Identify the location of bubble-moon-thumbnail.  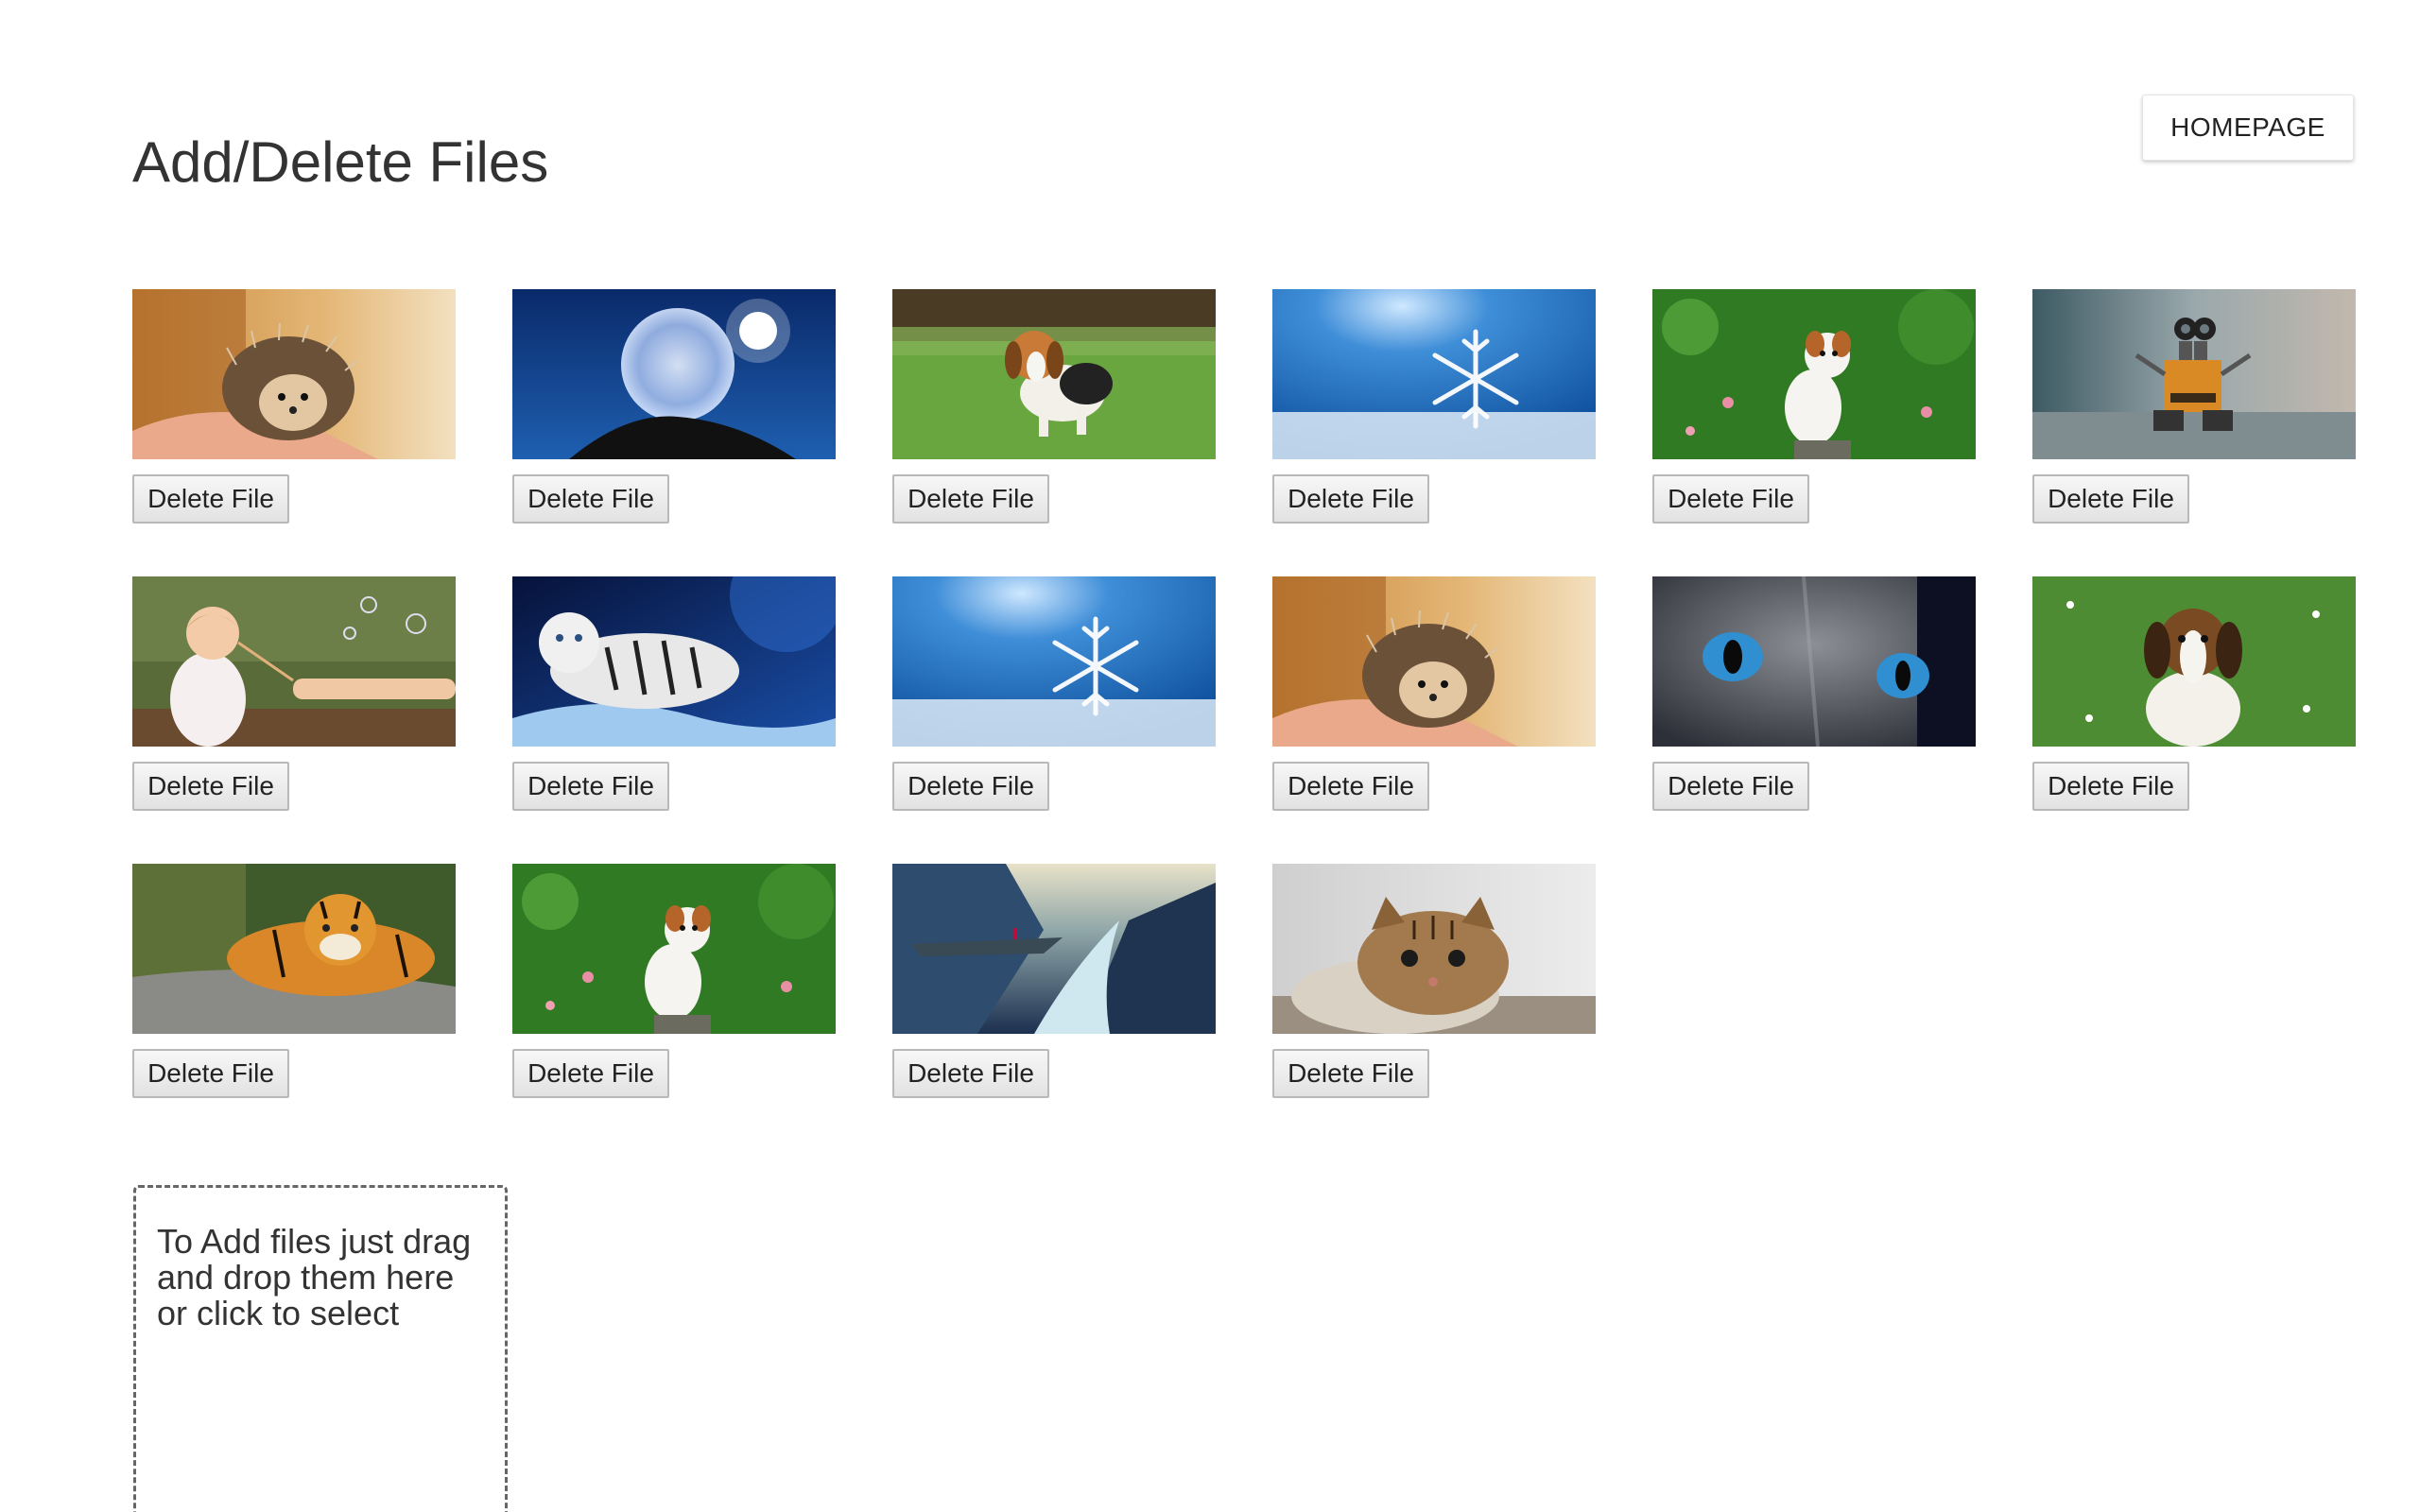
(674, 374).